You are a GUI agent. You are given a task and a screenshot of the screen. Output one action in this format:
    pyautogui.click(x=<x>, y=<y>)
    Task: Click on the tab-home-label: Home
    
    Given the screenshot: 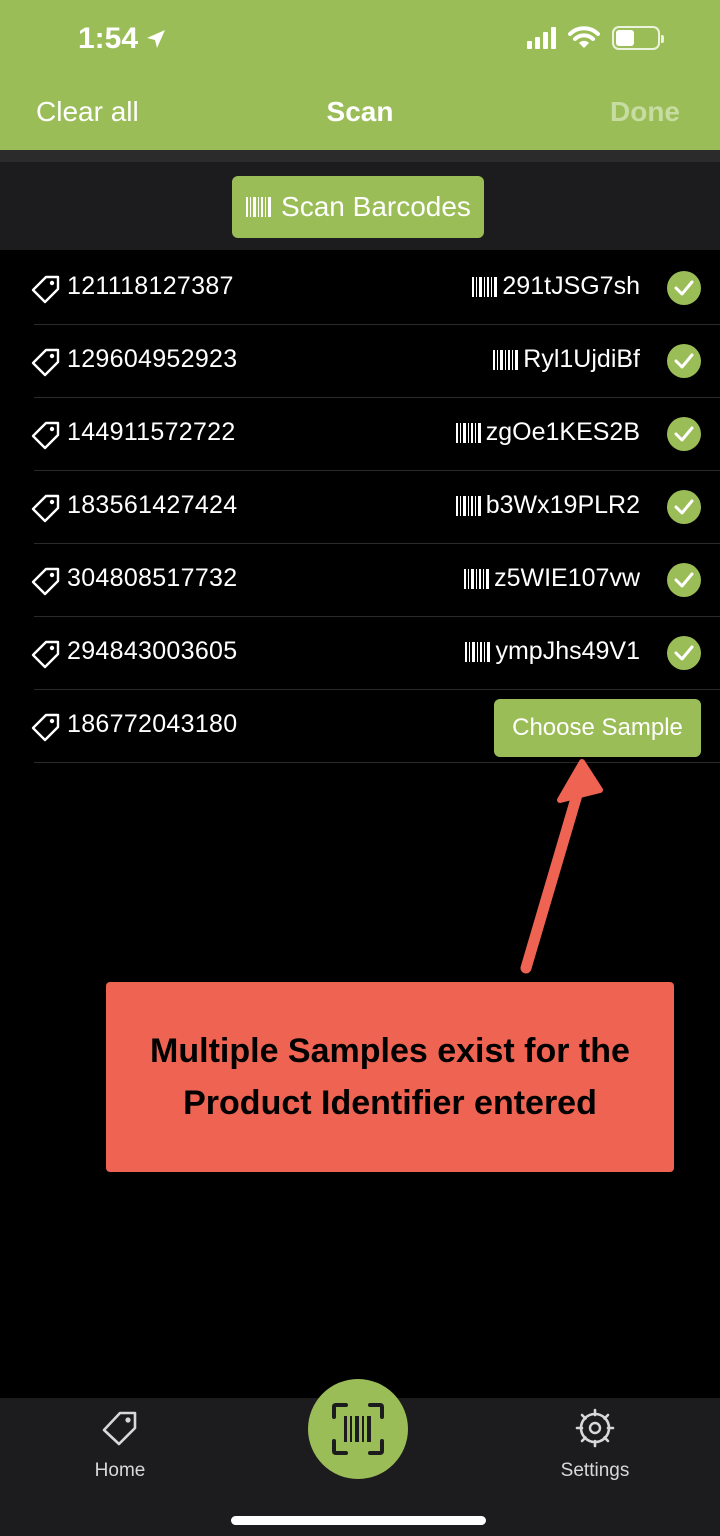 What is the action you would take?
    pyautogui.click(x=120, y=1470)
    